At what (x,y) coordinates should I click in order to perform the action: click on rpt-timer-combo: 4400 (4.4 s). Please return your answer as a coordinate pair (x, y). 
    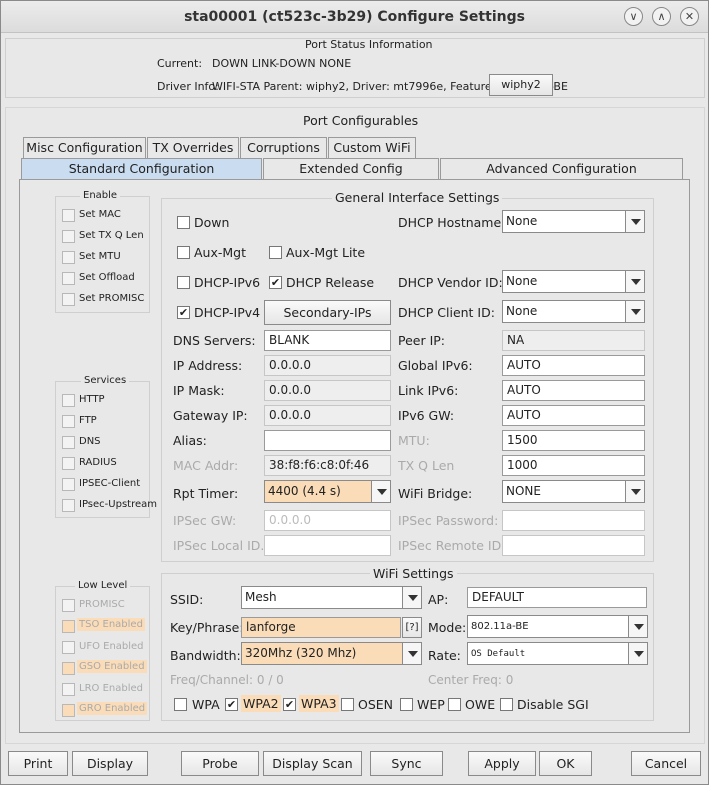
    Looking at the image, I should click on (327, 491).